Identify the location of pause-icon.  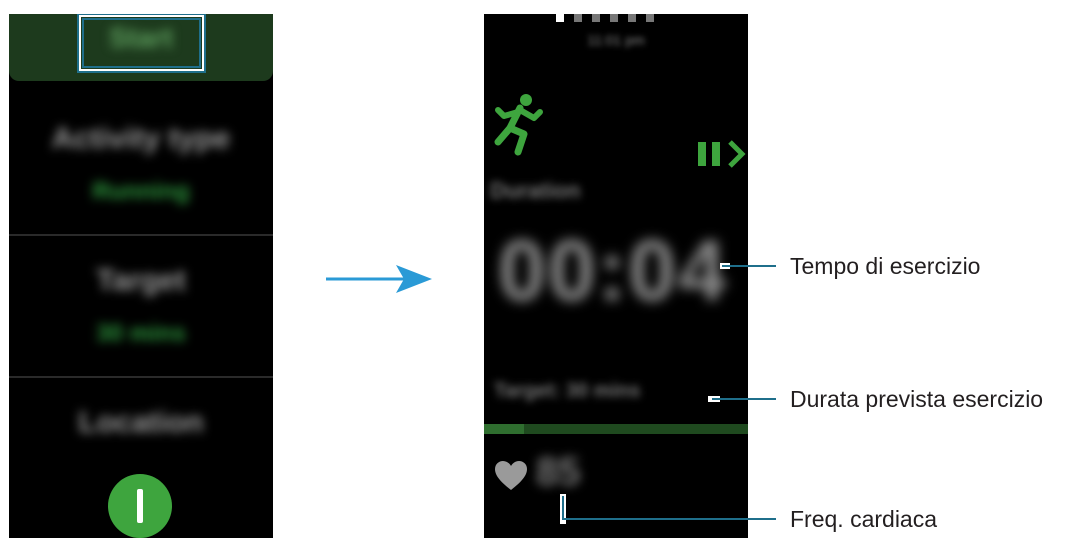
(722, 154).